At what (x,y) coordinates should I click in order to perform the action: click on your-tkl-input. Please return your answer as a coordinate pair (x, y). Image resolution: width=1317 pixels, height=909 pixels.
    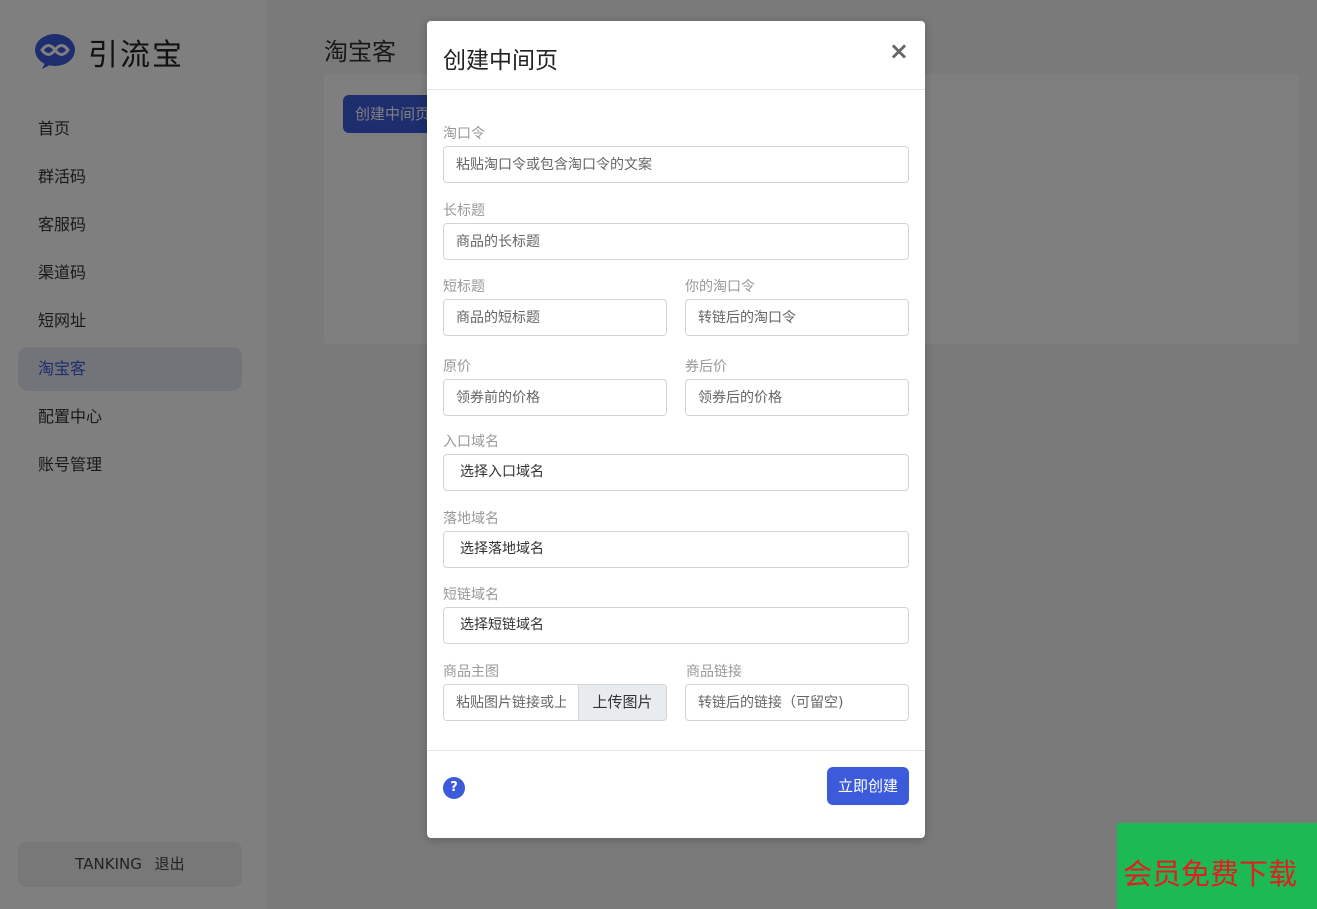
    Looking at the image, I should click on (797, 317).